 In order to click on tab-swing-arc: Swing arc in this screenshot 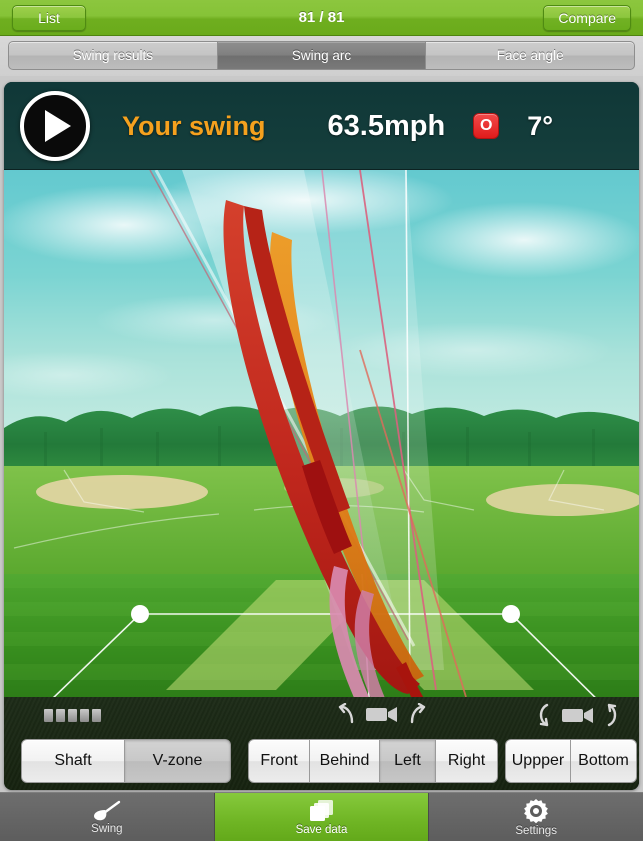, I will do `click(322, 55)`.